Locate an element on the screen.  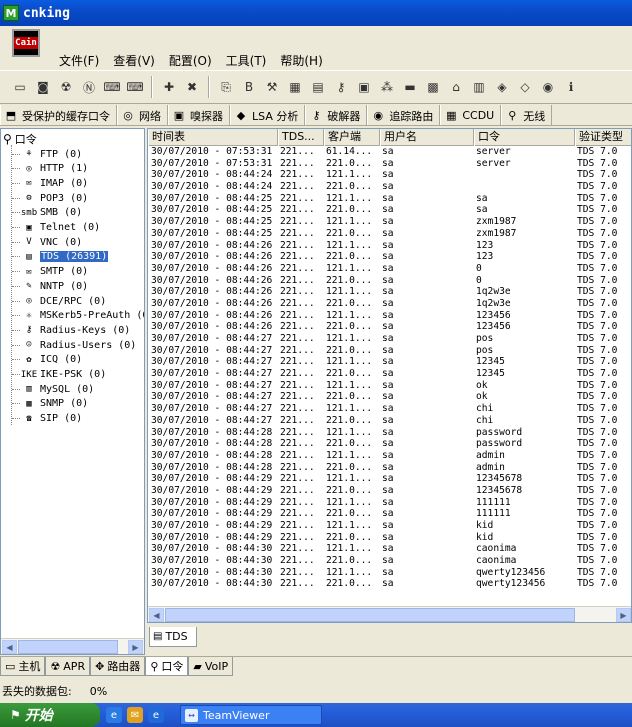
info-icon: ℹ is located at coordinates (571, 87).